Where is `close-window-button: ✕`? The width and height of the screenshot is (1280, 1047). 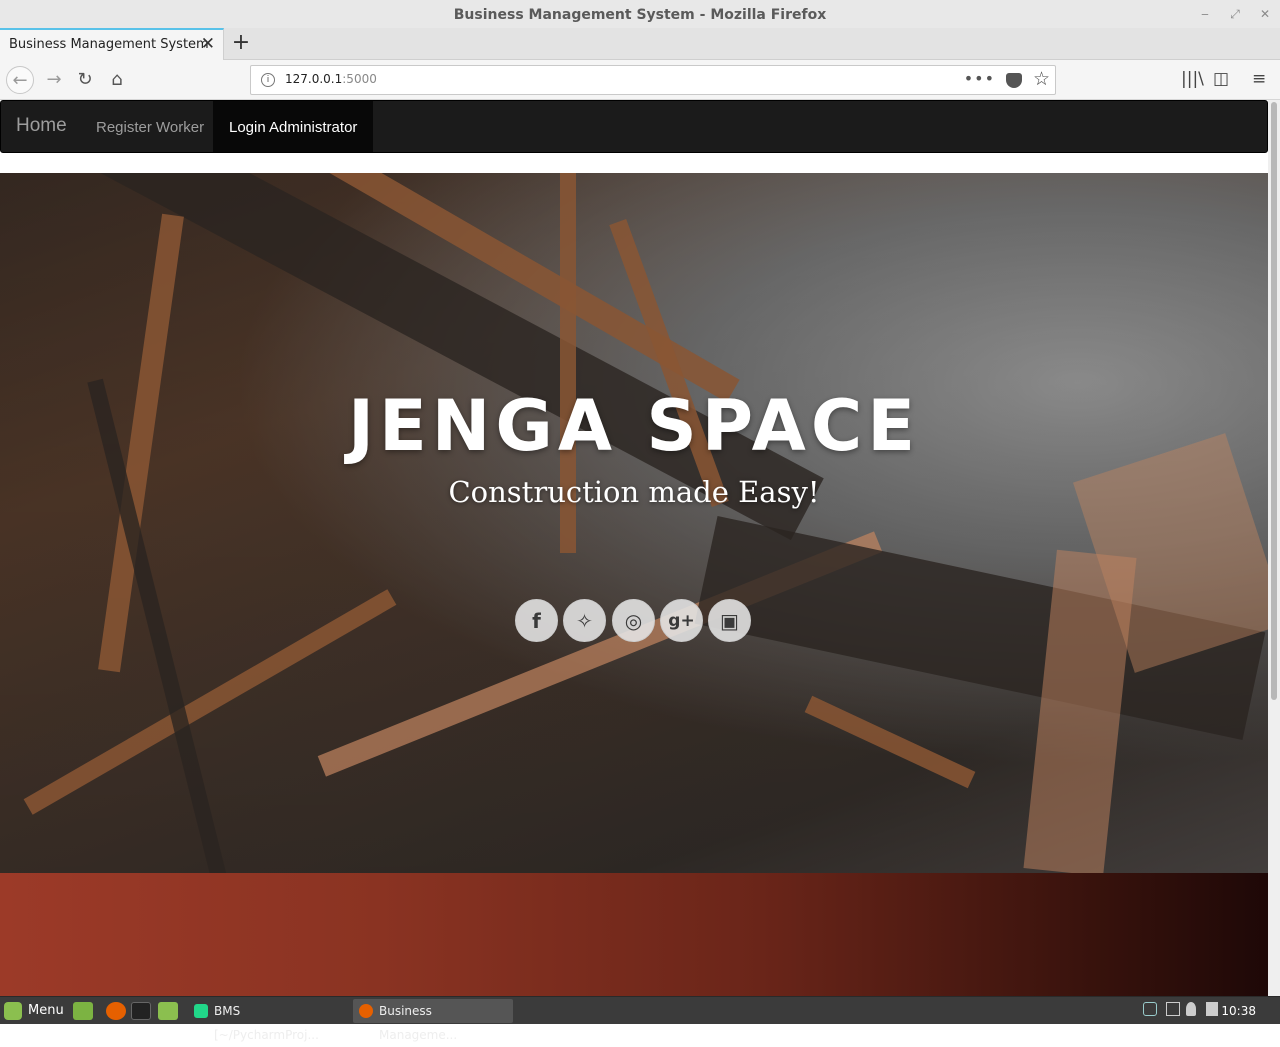 close-window-button: ✕ is located at coordinates (1265, 15).